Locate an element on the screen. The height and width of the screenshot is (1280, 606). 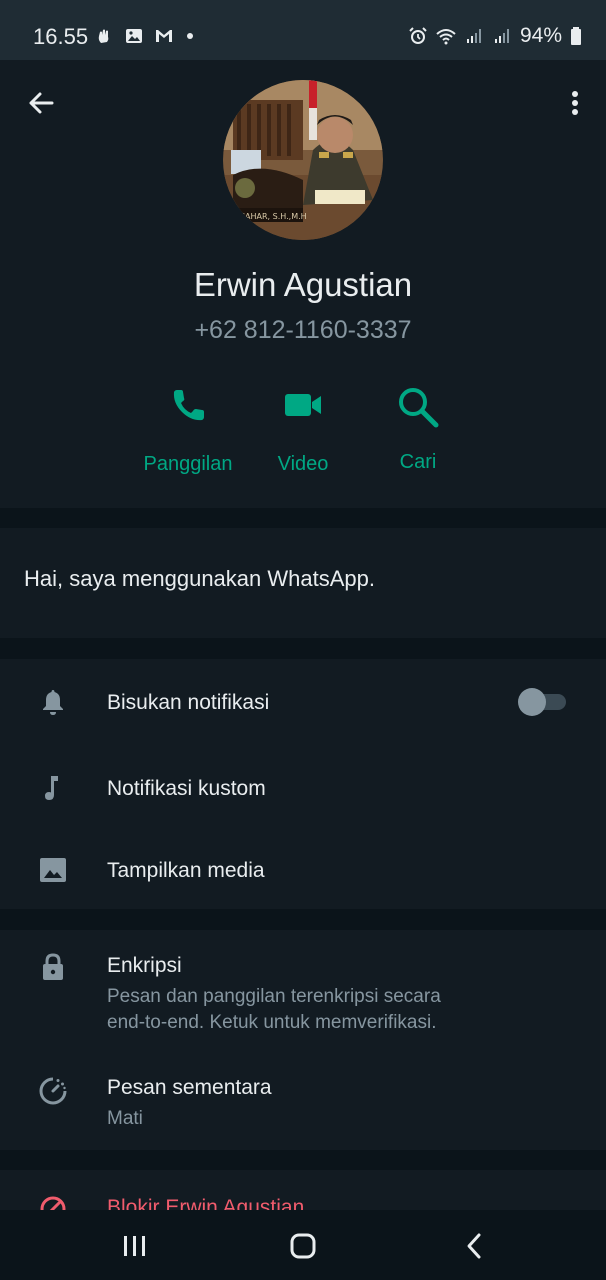
bell-icon is located at coordinates (53, 702).